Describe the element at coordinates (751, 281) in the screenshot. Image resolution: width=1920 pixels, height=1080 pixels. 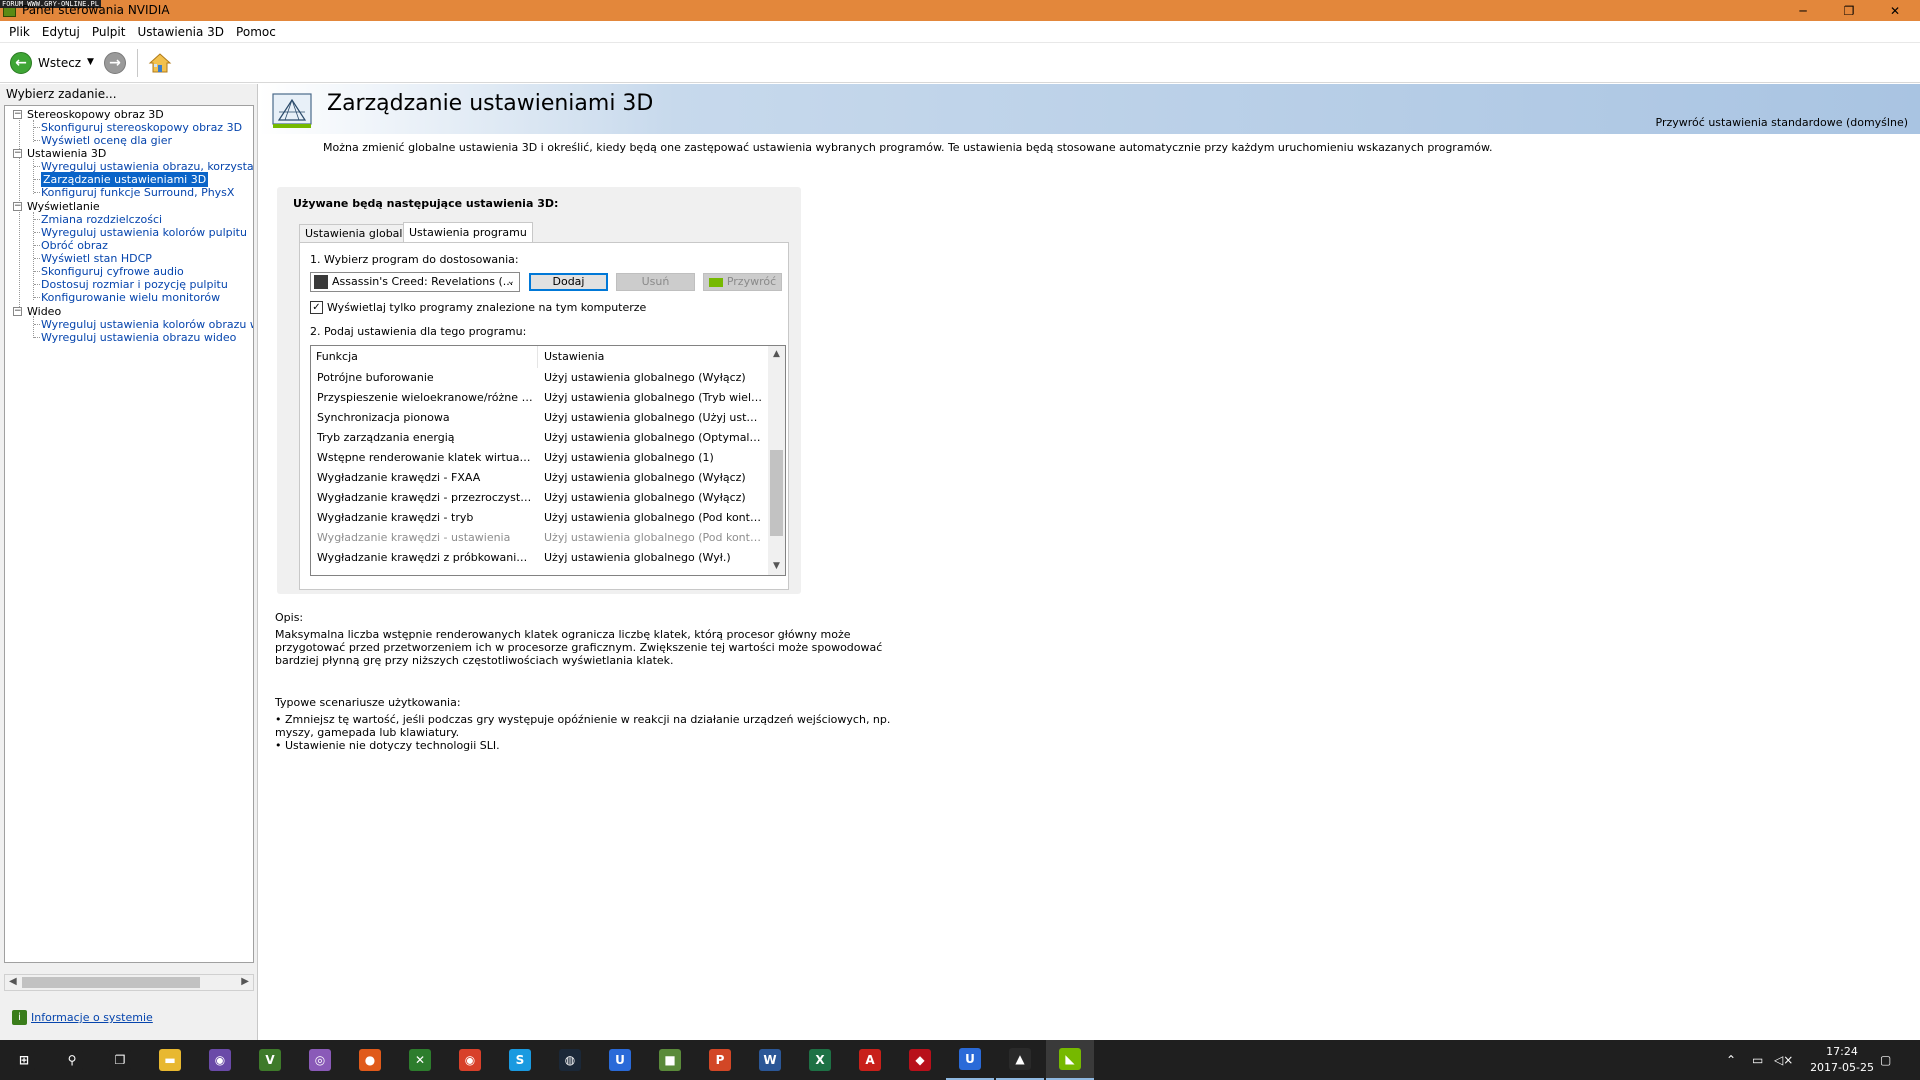
I see `restore-button-label: Przywróć` at that location.